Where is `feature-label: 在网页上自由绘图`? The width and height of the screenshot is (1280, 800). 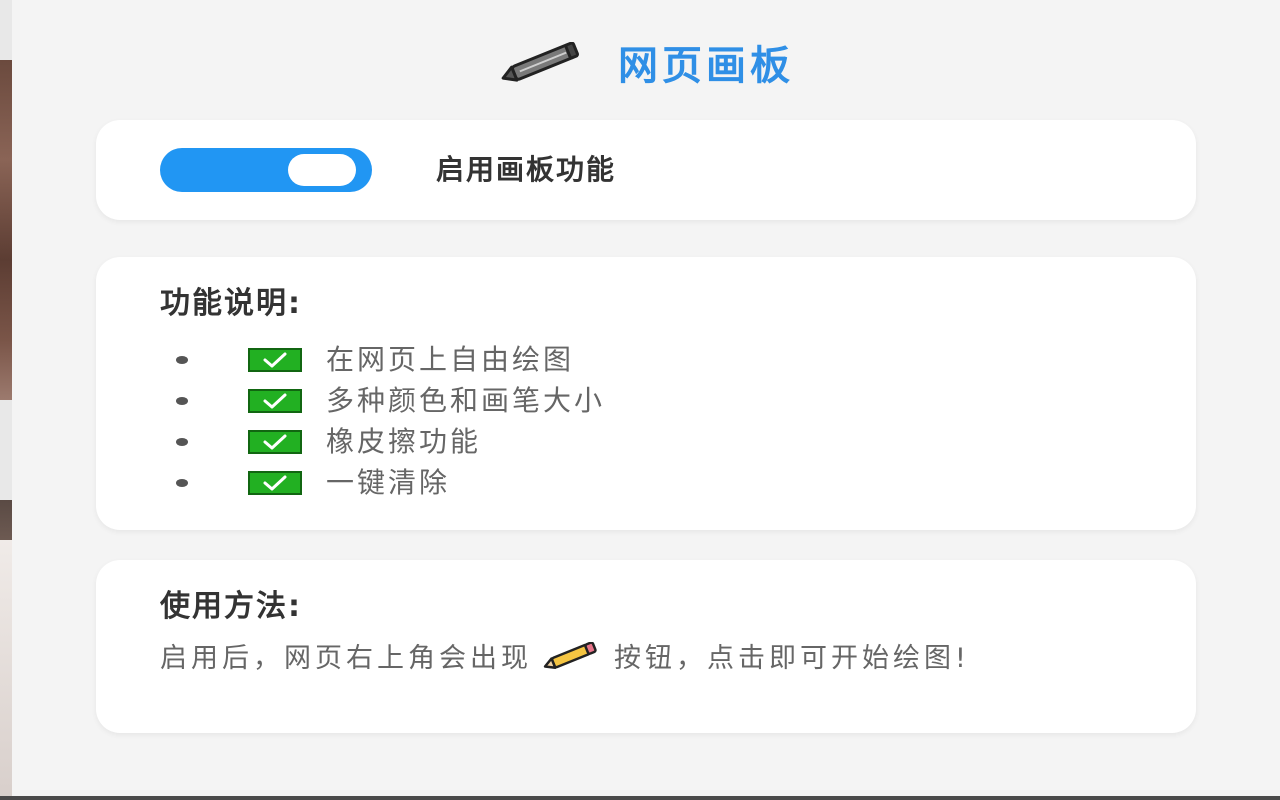
feature-label: 在网页上自由绘图 is located at coordinates (450, 359).